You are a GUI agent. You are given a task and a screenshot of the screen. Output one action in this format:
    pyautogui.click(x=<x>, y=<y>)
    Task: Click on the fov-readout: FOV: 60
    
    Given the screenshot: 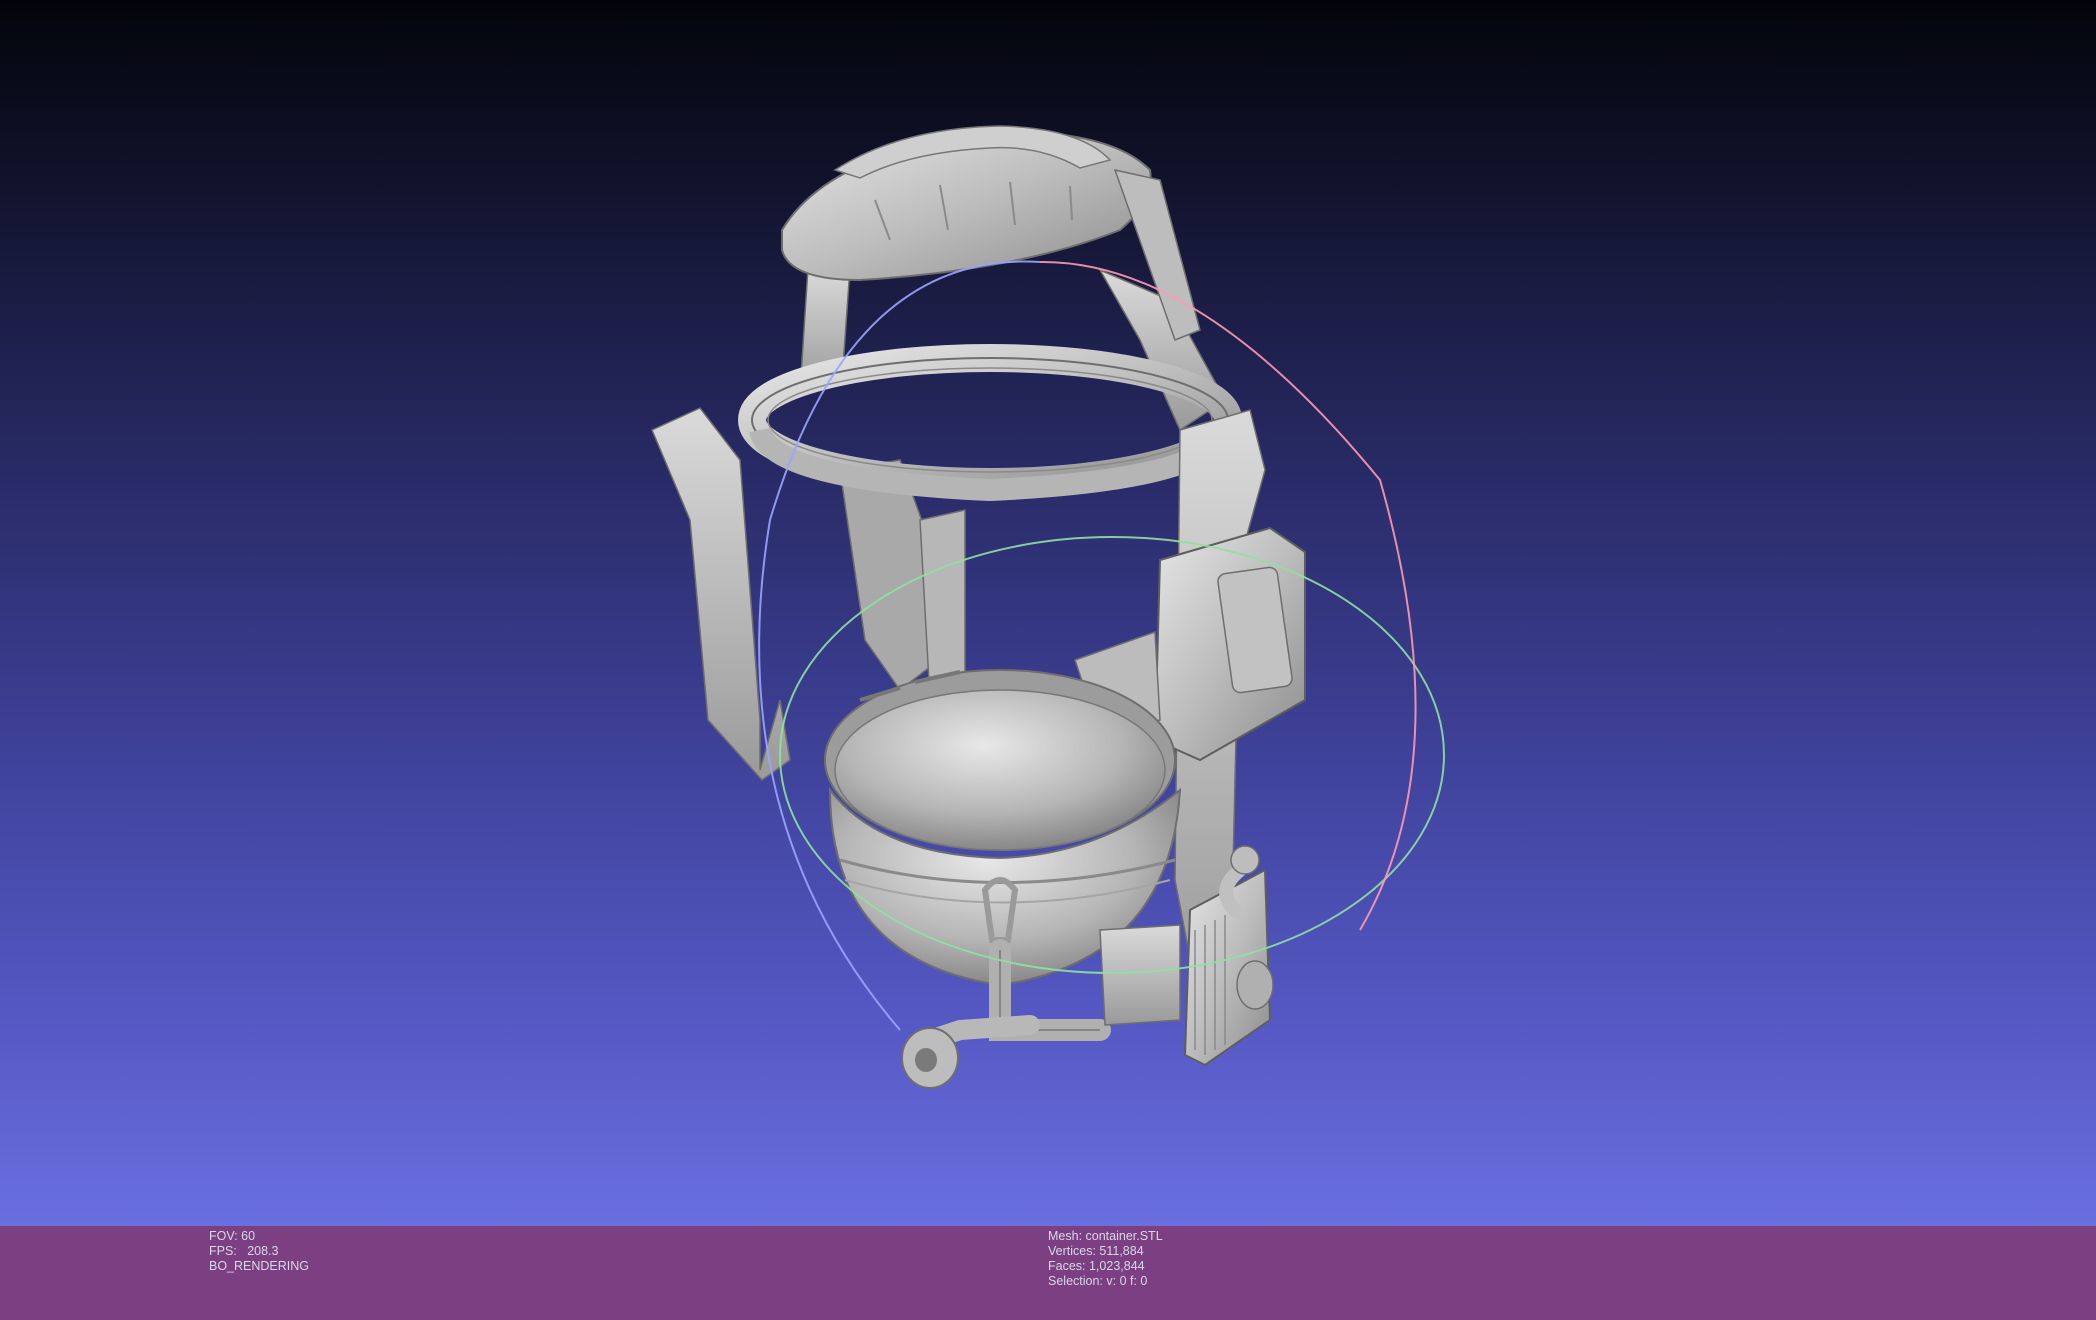 What is the action you would take?
    pyautogui.click(x=232, y=1236)
    